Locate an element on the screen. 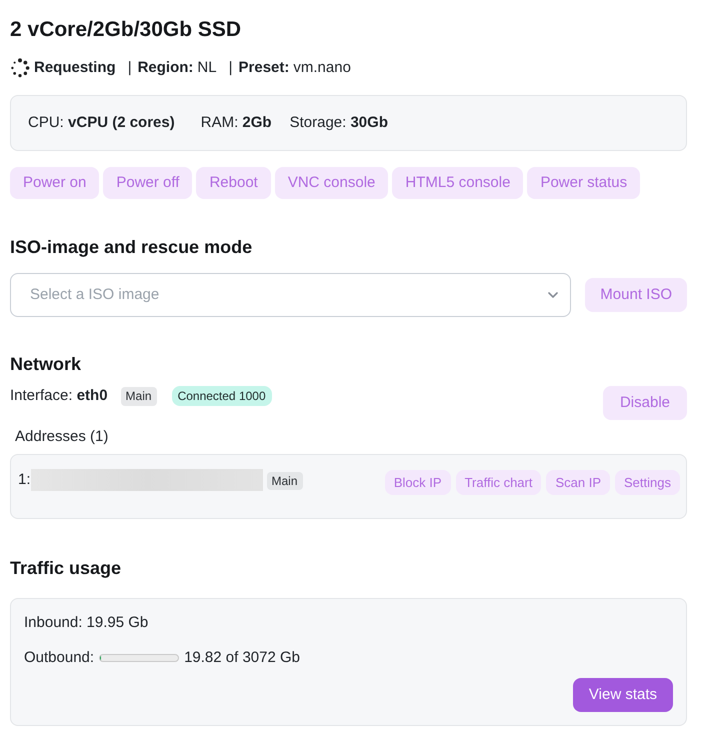 This screenshot has height=748, width=704. spec-text: RAM: 2Gb is located at coordinates (236, 122).